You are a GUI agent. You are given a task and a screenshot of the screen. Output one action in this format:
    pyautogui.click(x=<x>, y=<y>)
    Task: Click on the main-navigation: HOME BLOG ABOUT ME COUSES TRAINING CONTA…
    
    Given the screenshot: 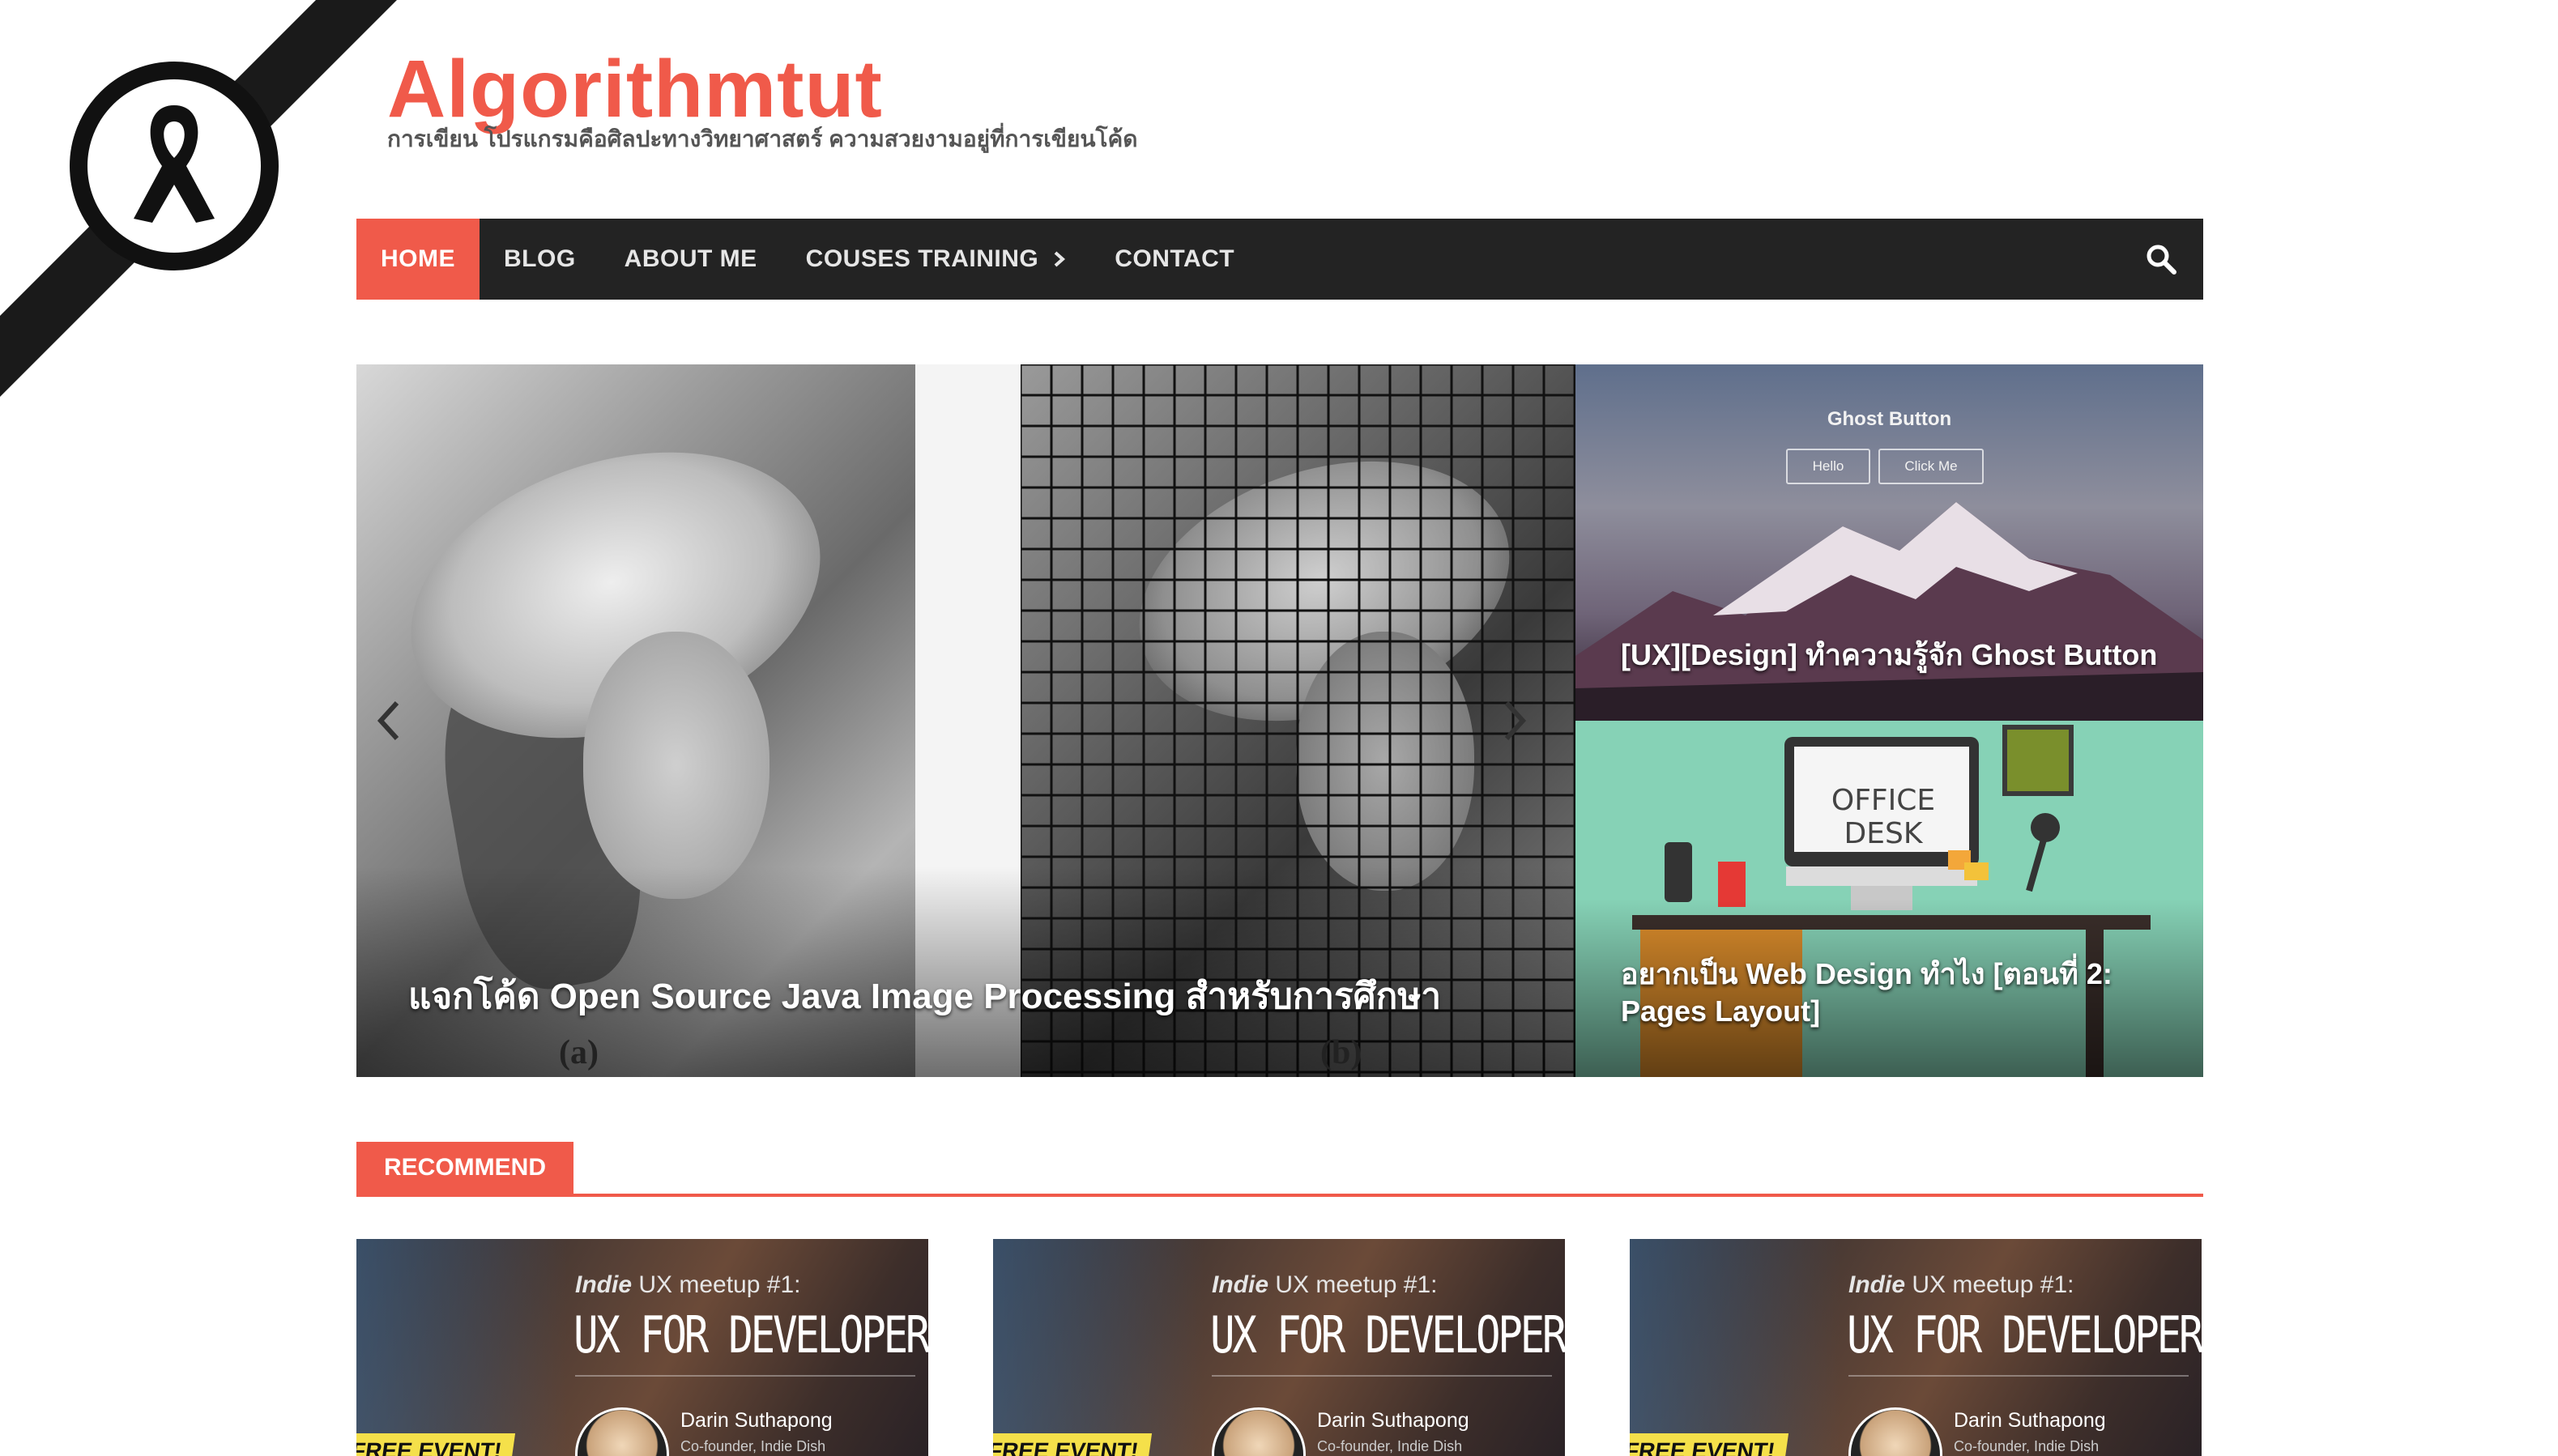 What is the action you would take?
    pyautogui.click(x=1279, y=259)
    